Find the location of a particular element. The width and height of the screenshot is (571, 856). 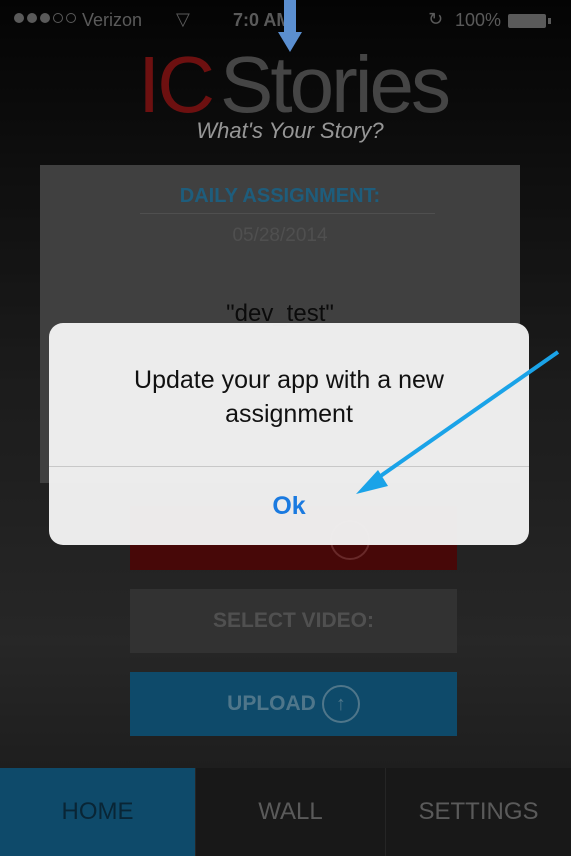

alert-ok-button: Ok is located at coordinates (289, 506).